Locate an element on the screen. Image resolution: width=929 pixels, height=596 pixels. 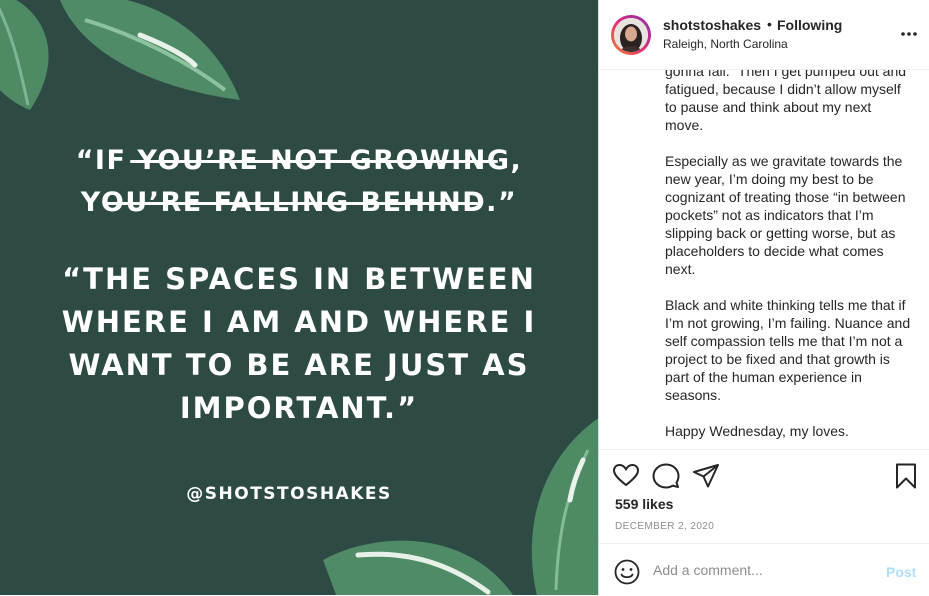
more-options-icon is located at coordinates (909, 34).